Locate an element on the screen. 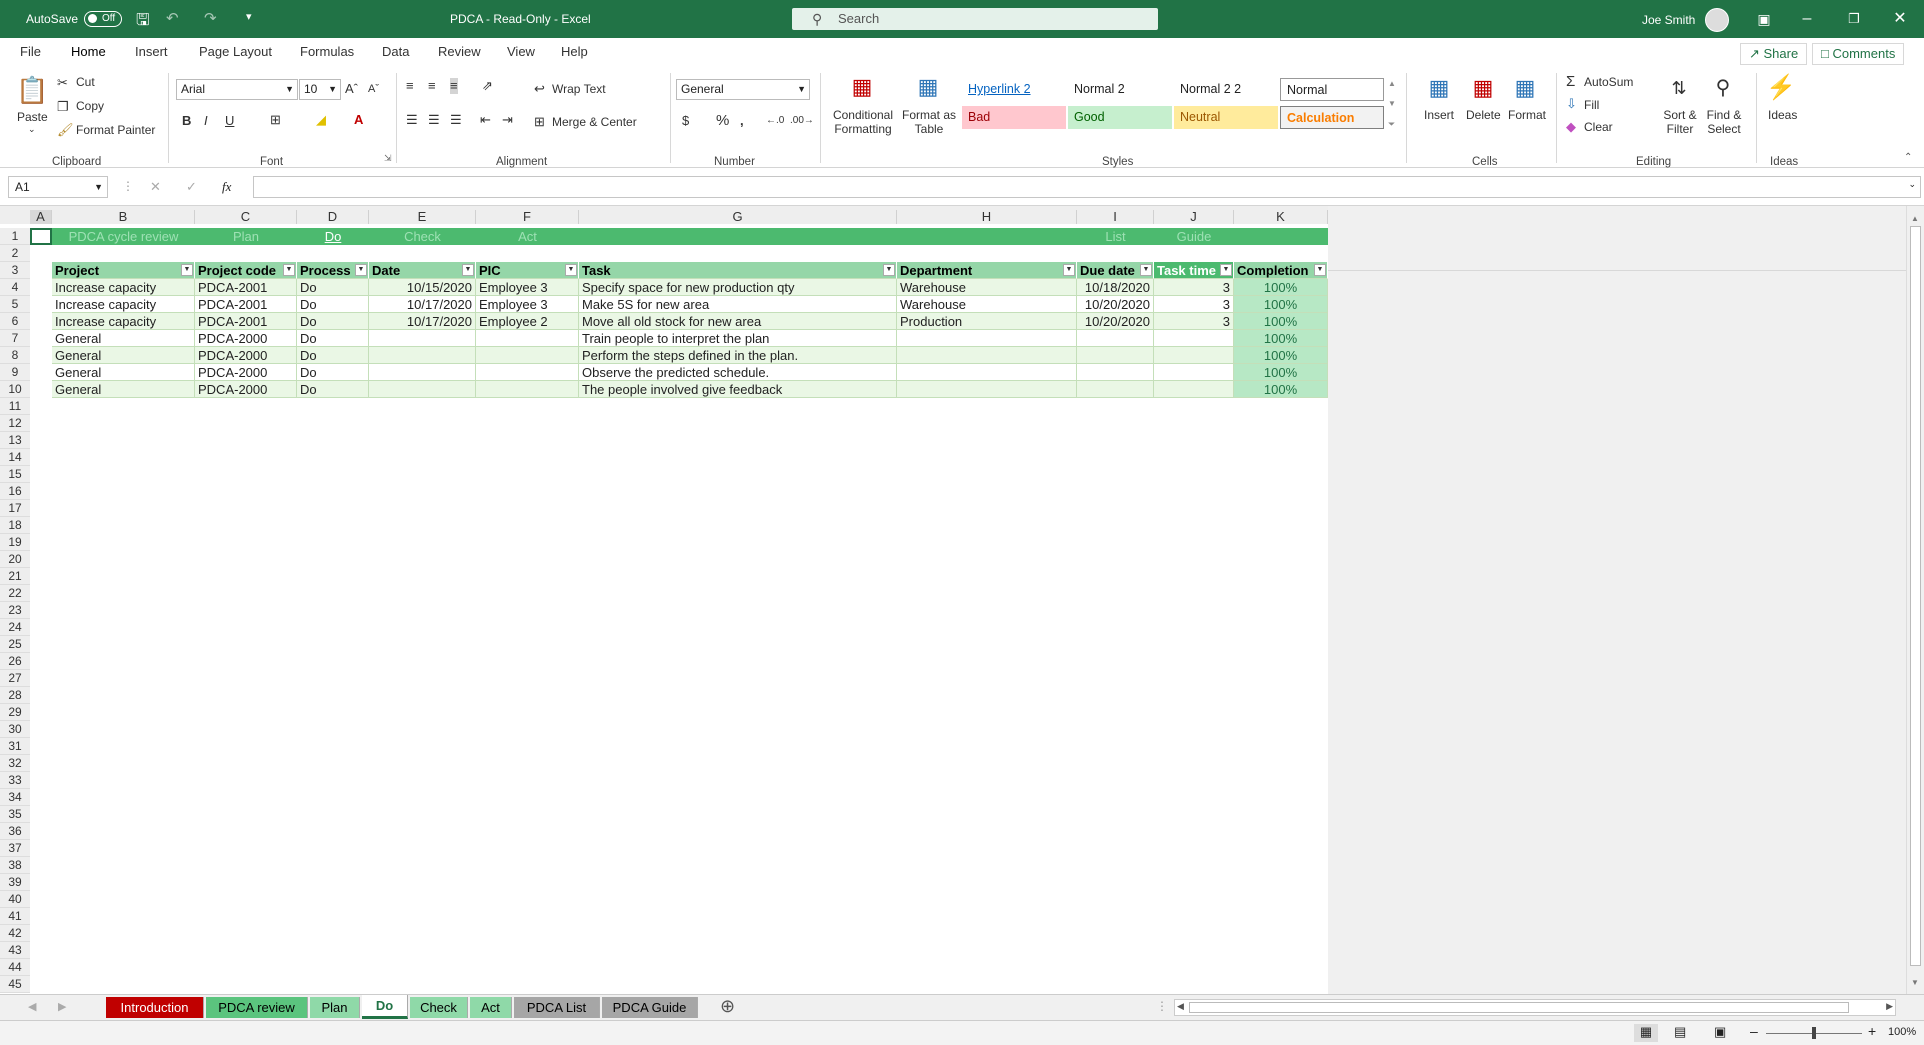 The height and width of the screenshot is (1045, 1924). select-all-corner is located at coordinates (15, 215).